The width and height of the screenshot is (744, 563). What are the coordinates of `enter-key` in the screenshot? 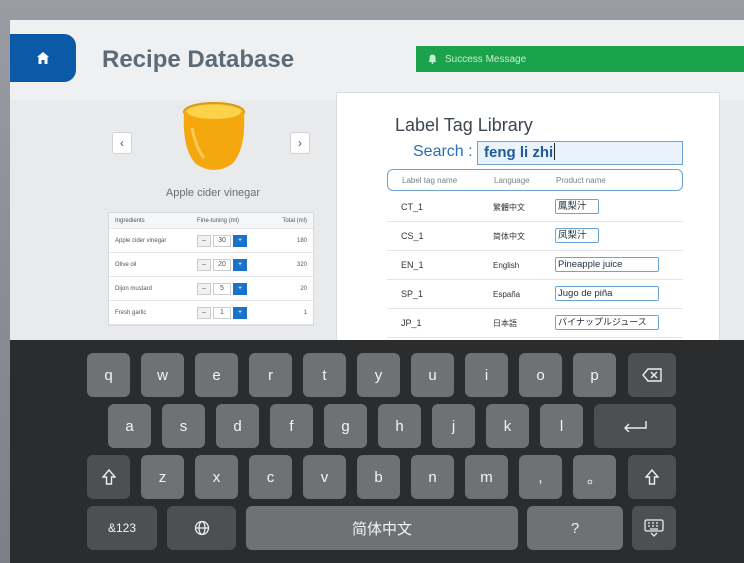 It's located at (635, 426).